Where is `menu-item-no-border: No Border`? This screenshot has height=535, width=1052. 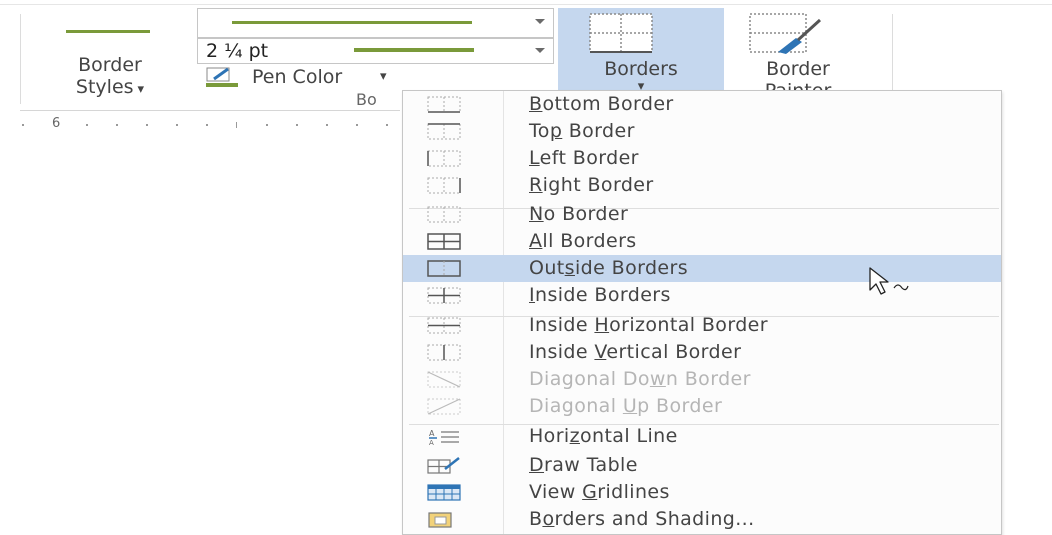 menu-item-no-border: No Border is located at coordinates (702, 214).